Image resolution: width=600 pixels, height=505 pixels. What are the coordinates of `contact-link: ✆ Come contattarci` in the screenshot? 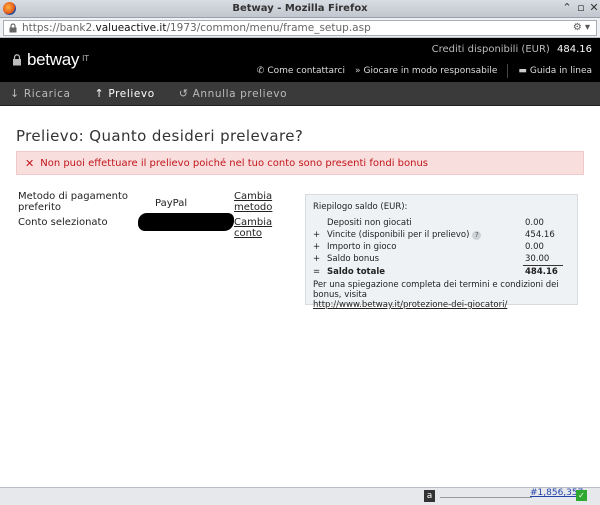 It's located at (301, 71).